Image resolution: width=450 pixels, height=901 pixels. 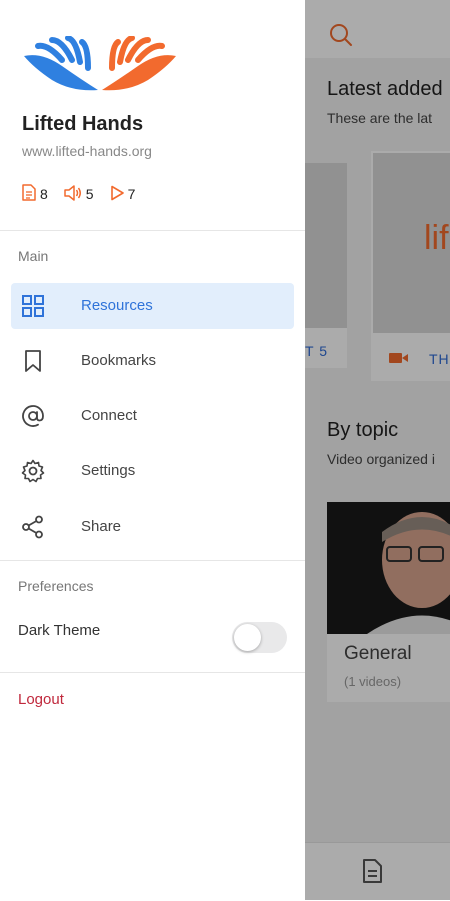 I want to click on document-count-value: 8, so click(x=44, y=194).